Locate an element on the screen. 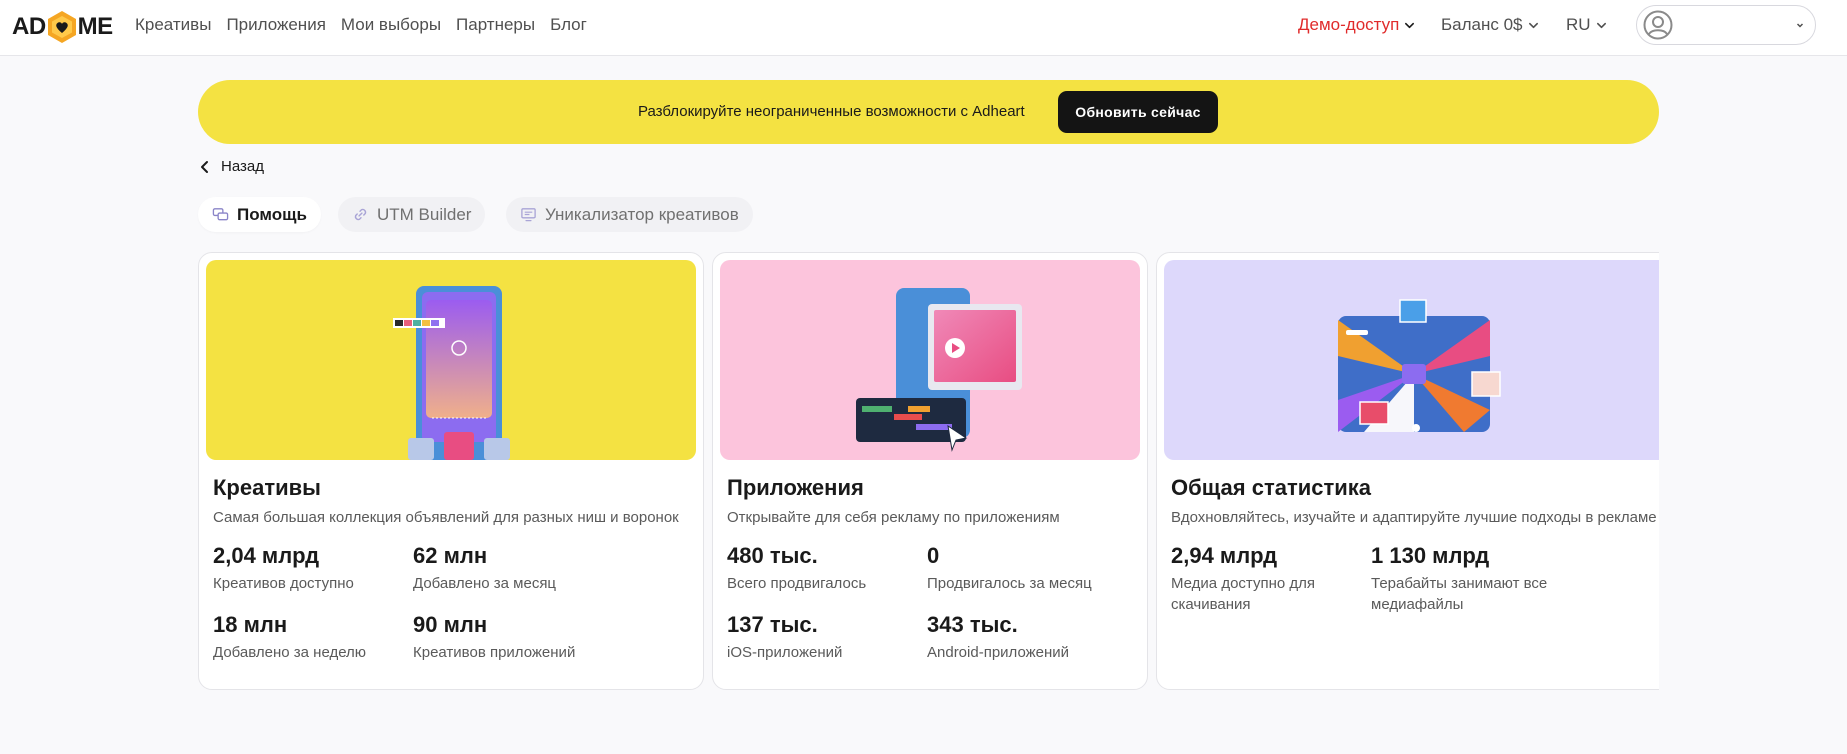 This screenshot has height=754, width=1847. stat-label: Добавлено за неделю is located at coordinates (290, 652).